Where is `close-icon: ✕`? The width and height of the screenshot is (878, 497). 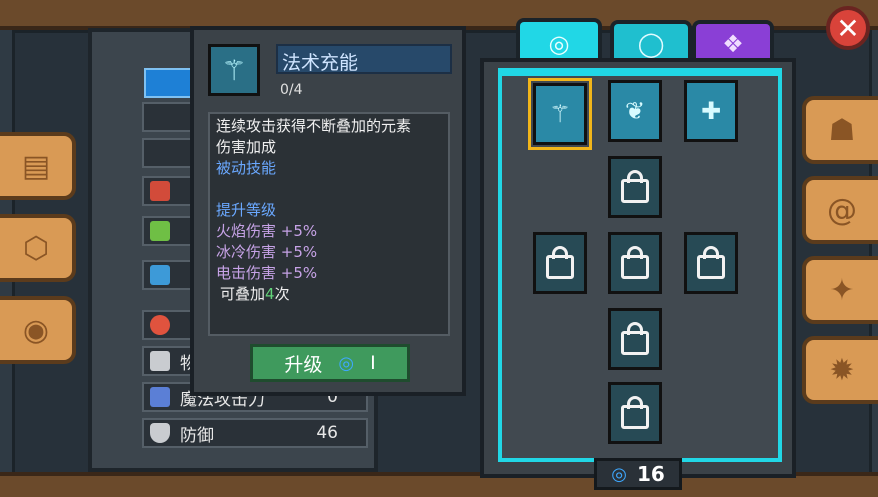
close-icon: ✕ is located at coordinates (848, 28).